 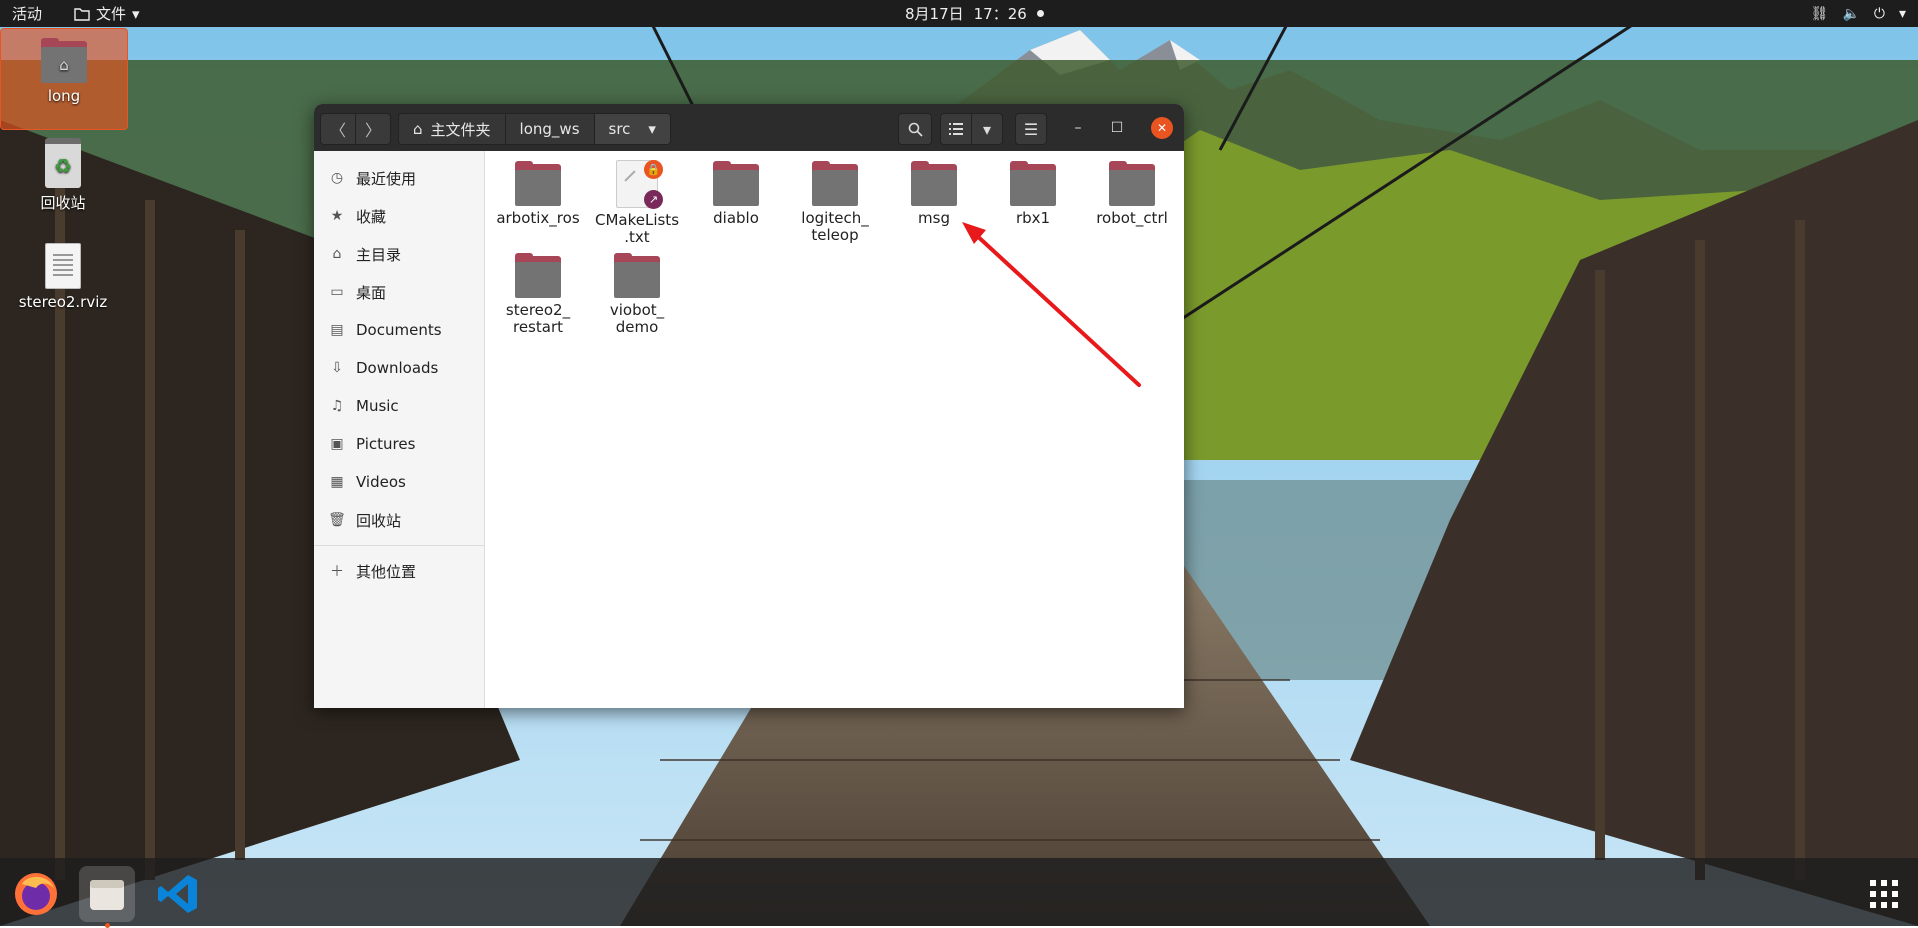 I want to click on file-item-cmakelists: 🔒 ↗ CMakeLists .txt, so click(x=637, y=202).